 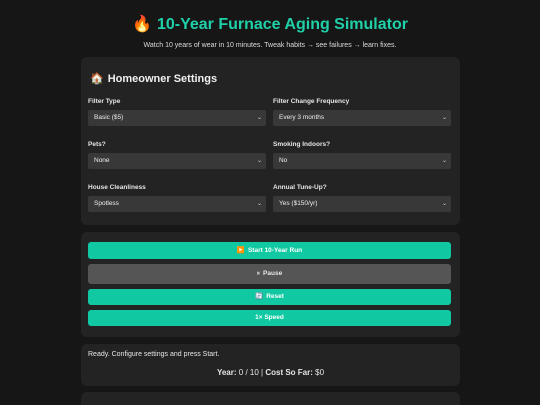 What do you see at coordinates (270, 398) in the screenshot?
I see `results-card` at bounding box center [270, 398].